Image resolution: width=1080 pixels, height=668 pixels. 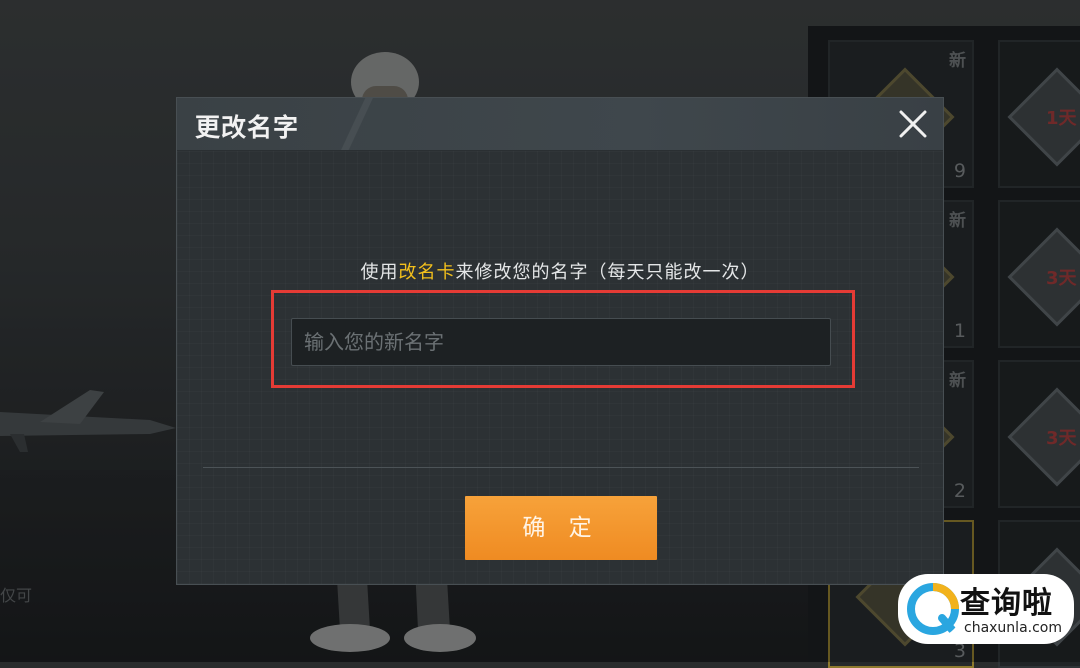 I want to click on watermark-title: 查询啦, so click(x=1006, y=603).